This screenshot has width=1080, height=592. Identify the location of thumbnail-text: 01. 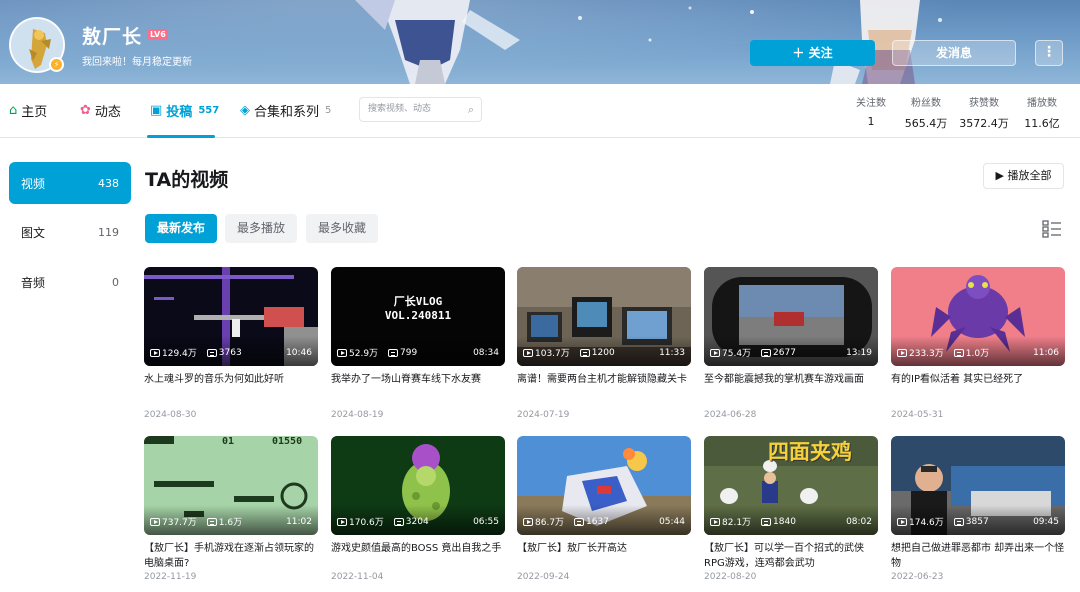
(228, 441).